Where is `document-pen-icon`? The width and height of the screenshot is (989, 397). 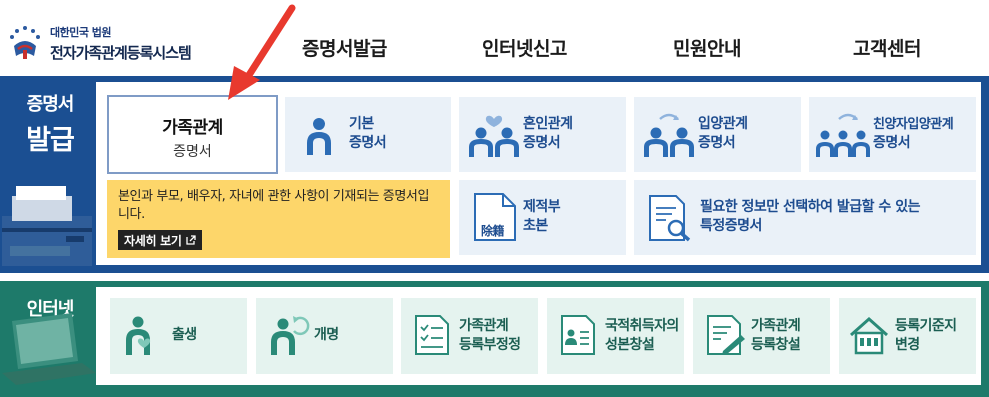
document-pen-icon is located at coordinates (726, 335).